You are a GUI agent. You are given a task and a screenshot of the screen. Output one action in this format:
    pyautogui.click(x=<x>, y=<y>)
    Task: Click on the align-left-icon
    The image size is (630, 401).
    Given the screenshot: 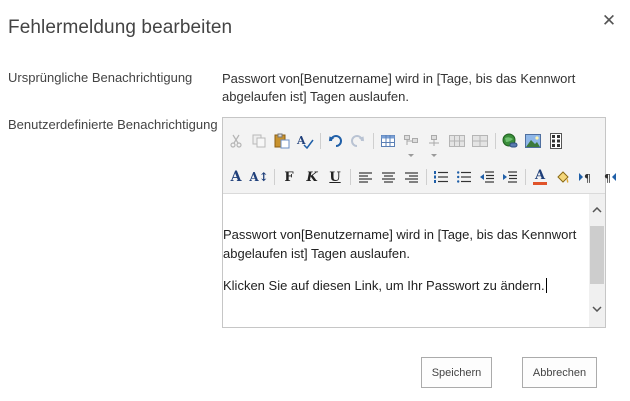 What is the action you would take?
    pyautogui.click(x=365, y=177)
    